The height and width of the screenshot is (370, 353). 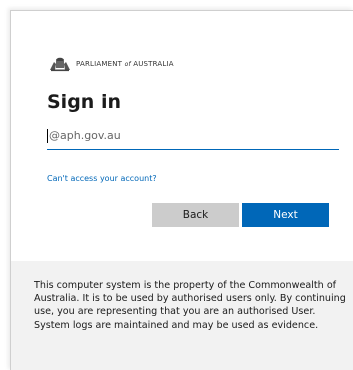 What do you see at coordinates (60, 64) in the screenshot?
I see `coat-of-arms-icon` at bounding box center [60, 64].